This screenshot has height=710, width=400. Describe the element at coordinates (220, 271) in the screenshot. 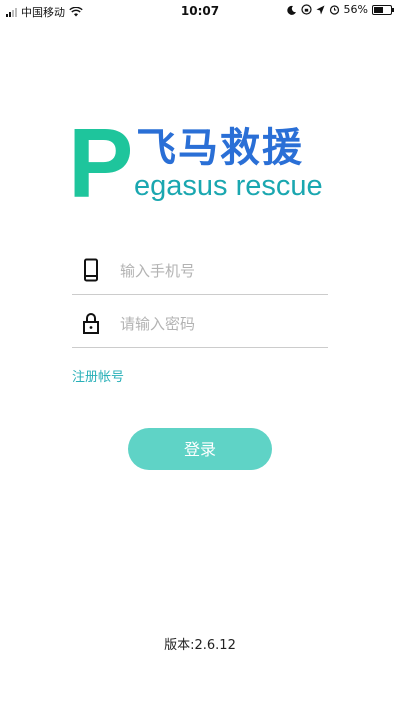

I see `phone-input` at that location.